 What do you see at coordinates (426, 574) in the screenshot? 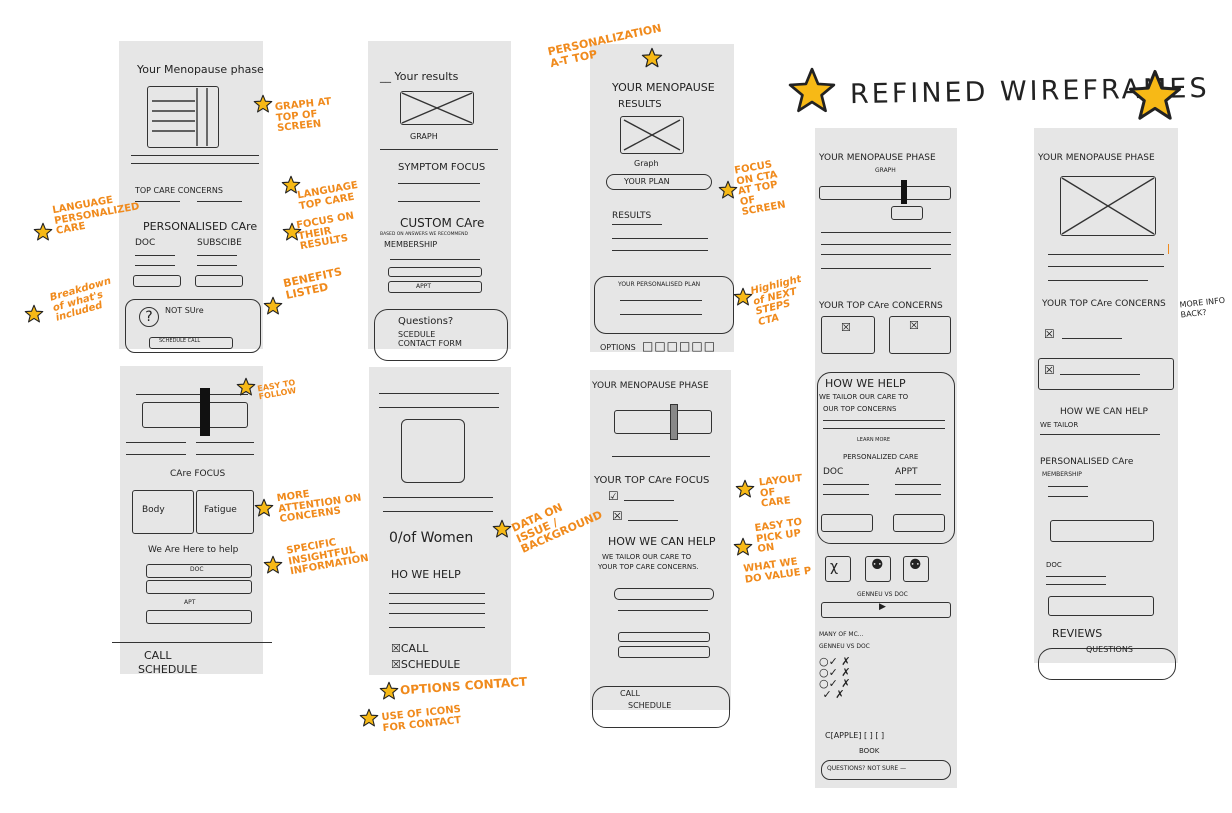
I see `how-we-help-label: HO WE HELP` at bounding box center [426, 574].